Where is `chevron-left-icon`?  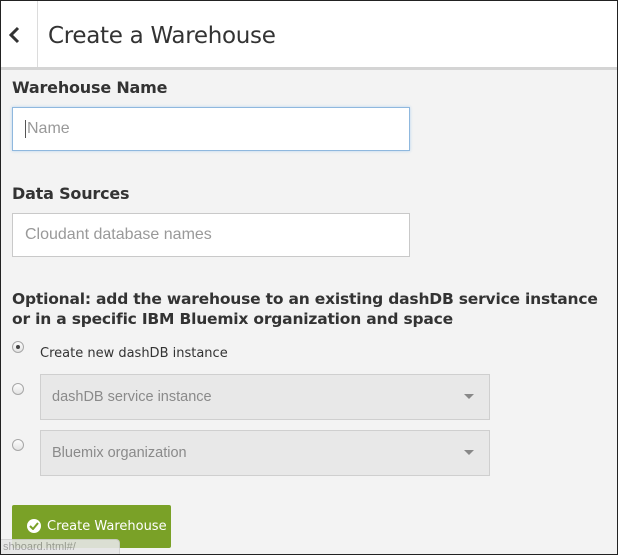
chevron-left-icon is located at coordinates (14, 35).